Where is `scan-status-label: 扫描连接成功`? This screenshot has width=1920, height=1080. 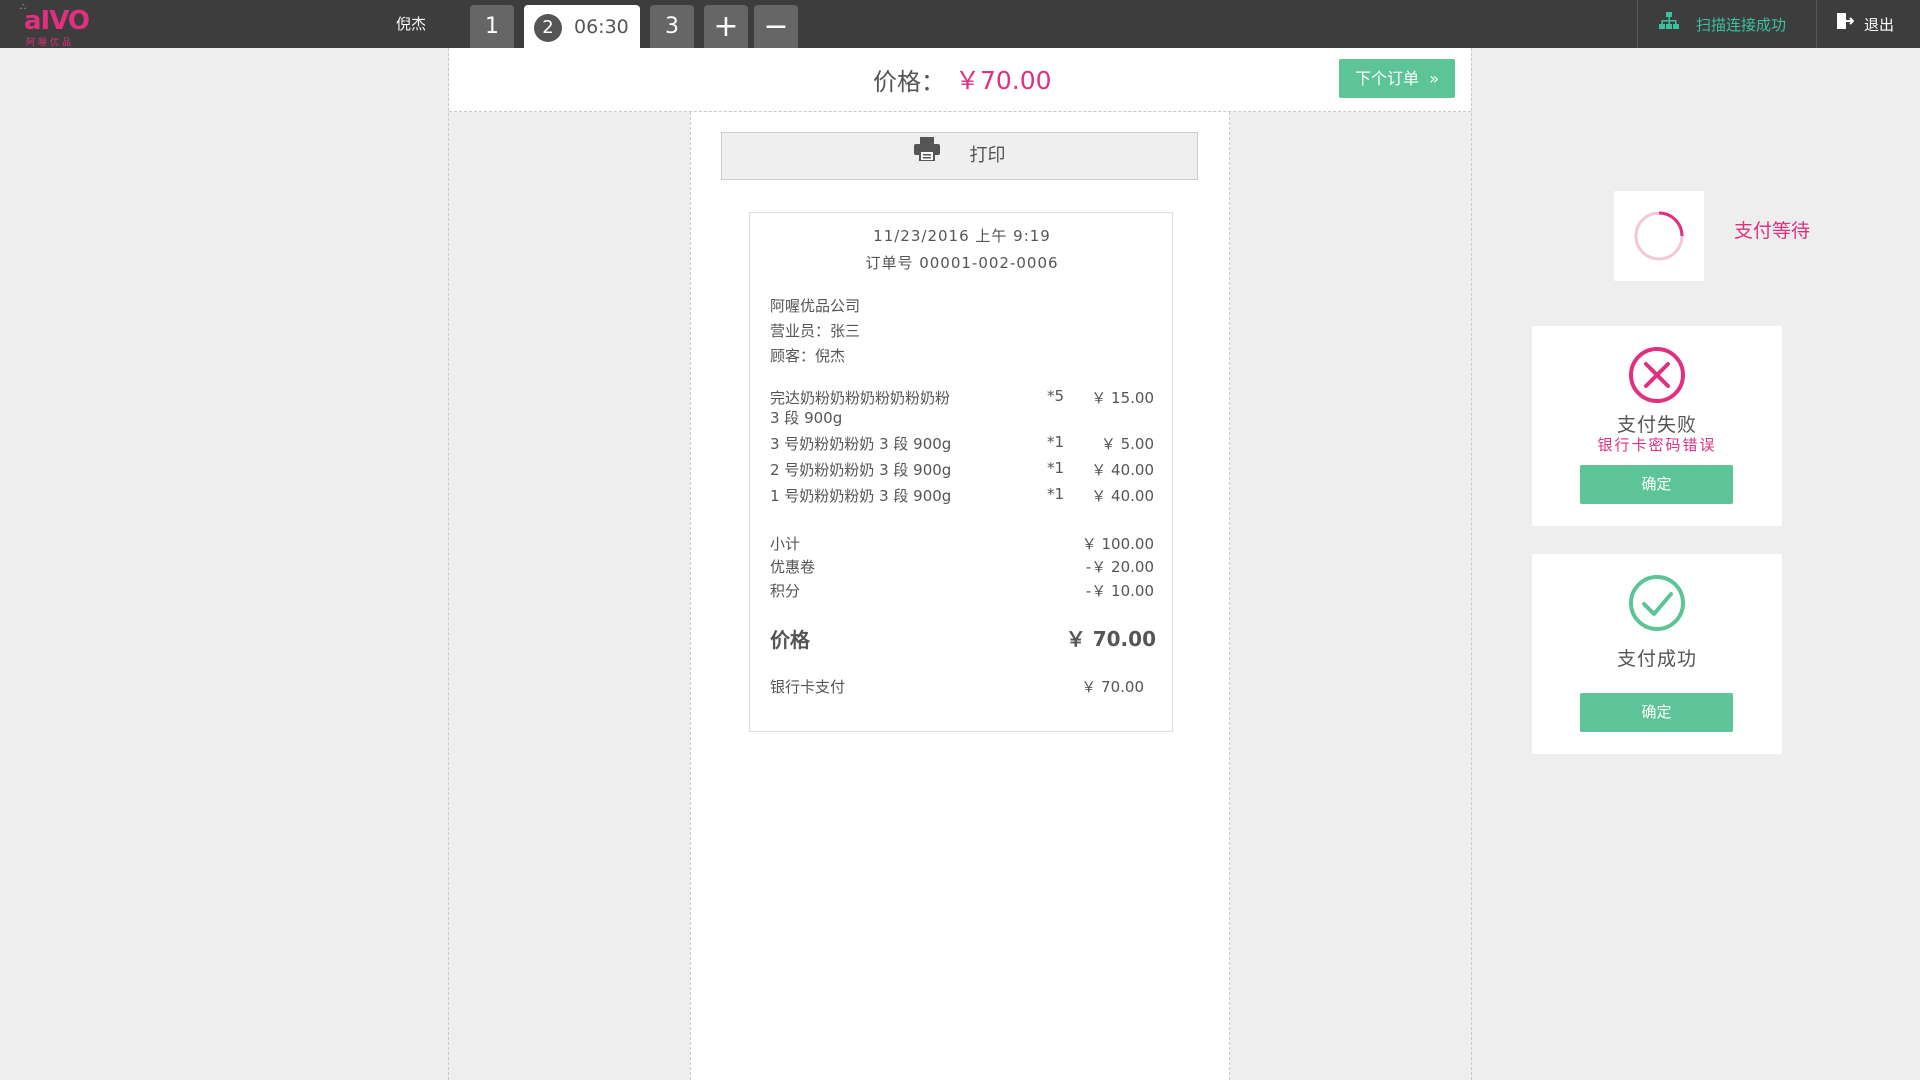
scan-status-label: 扫描连接成功 is located at coordinates (1741, 25).